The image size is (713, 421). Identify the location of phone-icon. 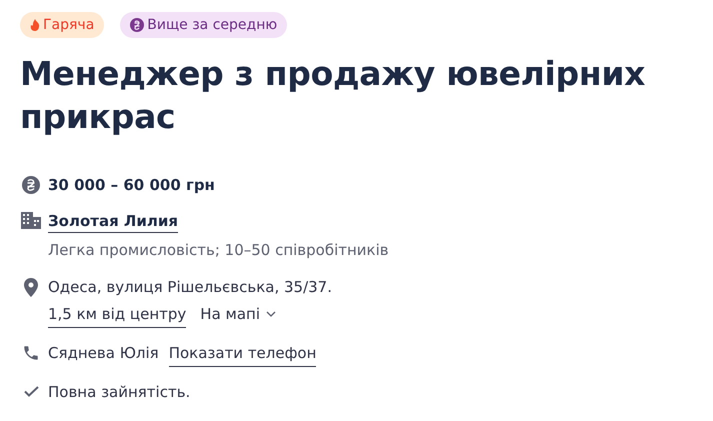
(31, 353).